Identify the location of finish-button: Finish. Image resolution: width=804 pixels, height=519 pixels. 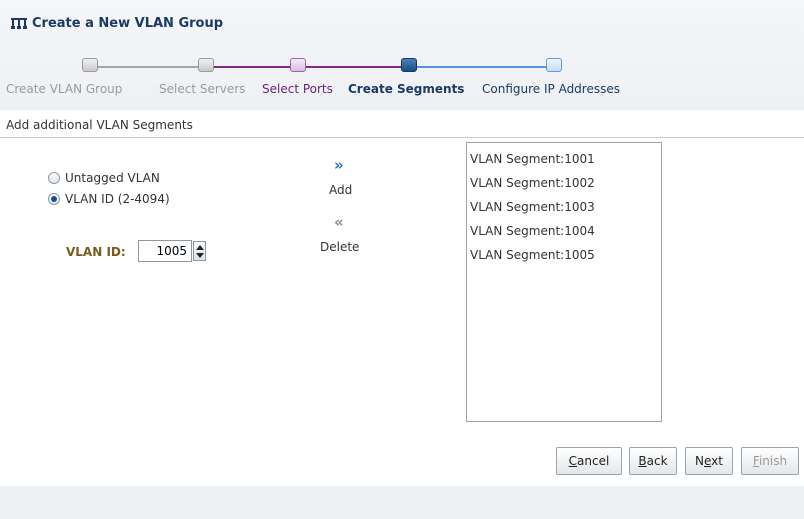
(770, 461).